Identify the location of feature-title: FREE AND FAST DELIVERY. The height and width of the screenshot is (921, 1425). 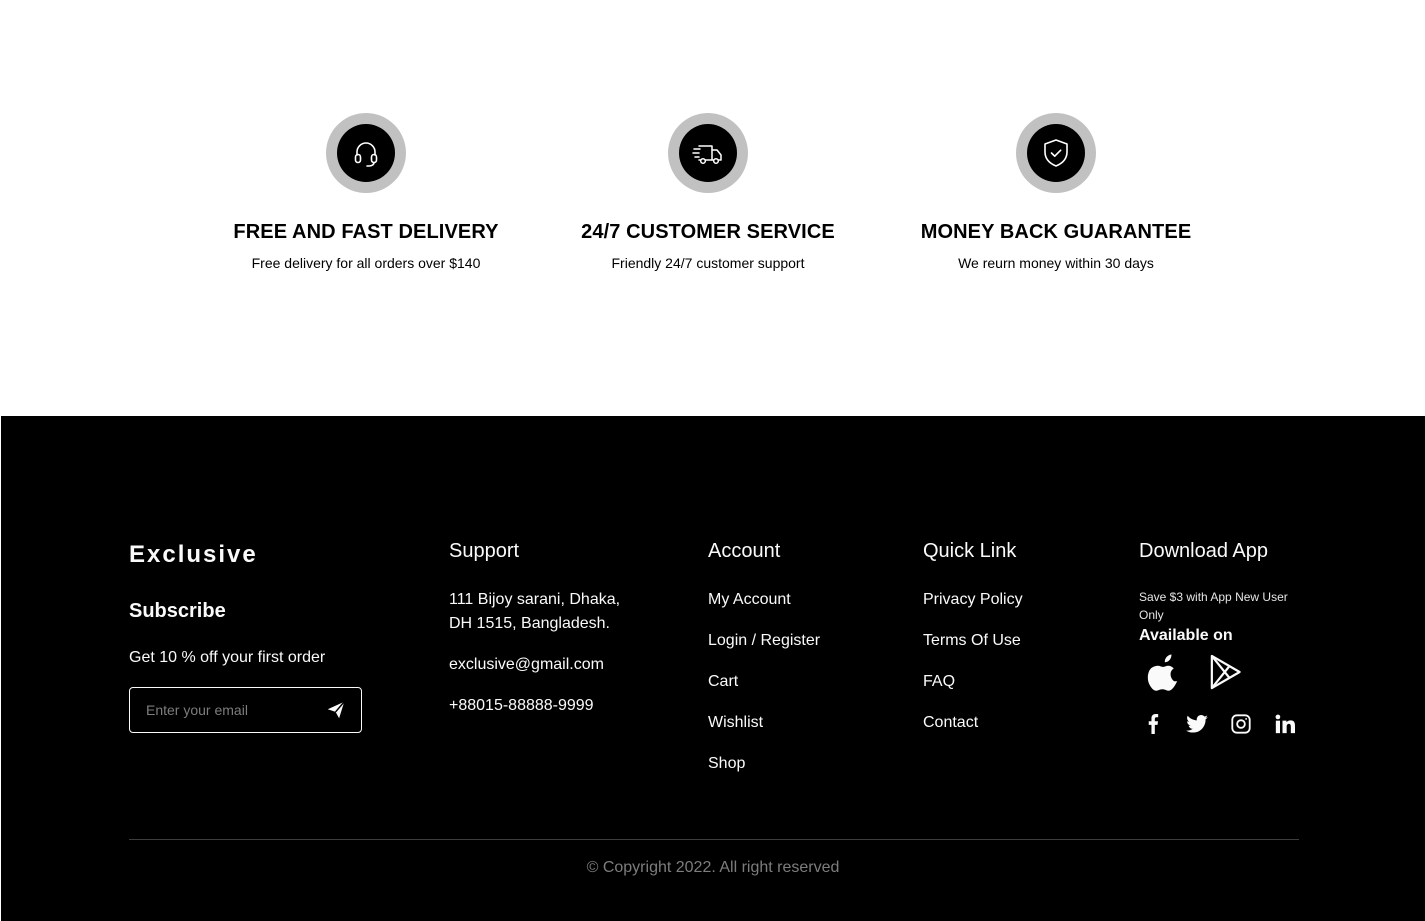
(366, 232).